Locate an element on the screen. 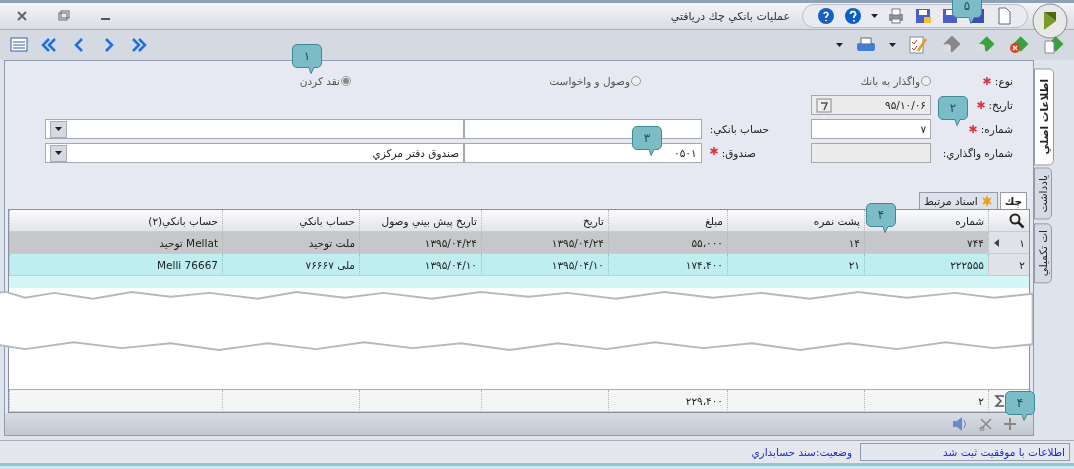  column-header: تاريخ پيش بيني وصول is located at coordinates (420, 221).